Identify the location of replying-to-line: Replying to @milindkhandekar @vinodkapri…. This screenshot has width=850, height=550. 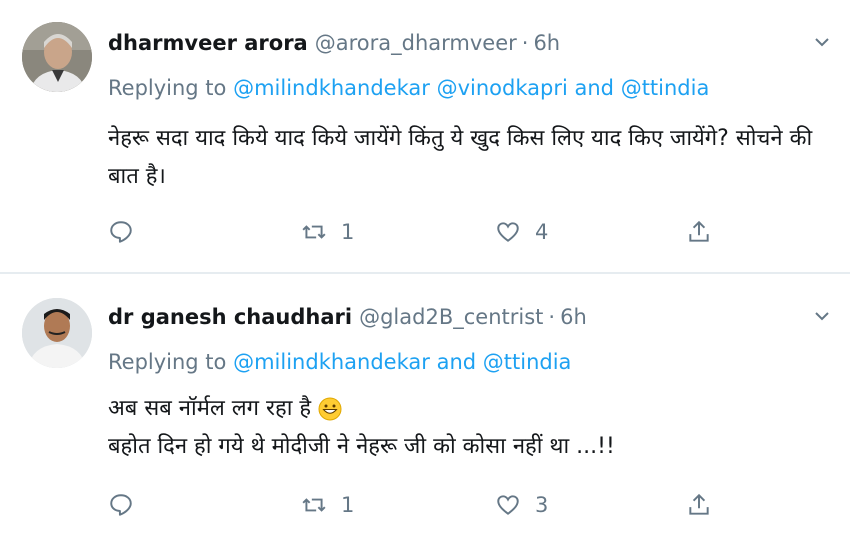
(408, 88).